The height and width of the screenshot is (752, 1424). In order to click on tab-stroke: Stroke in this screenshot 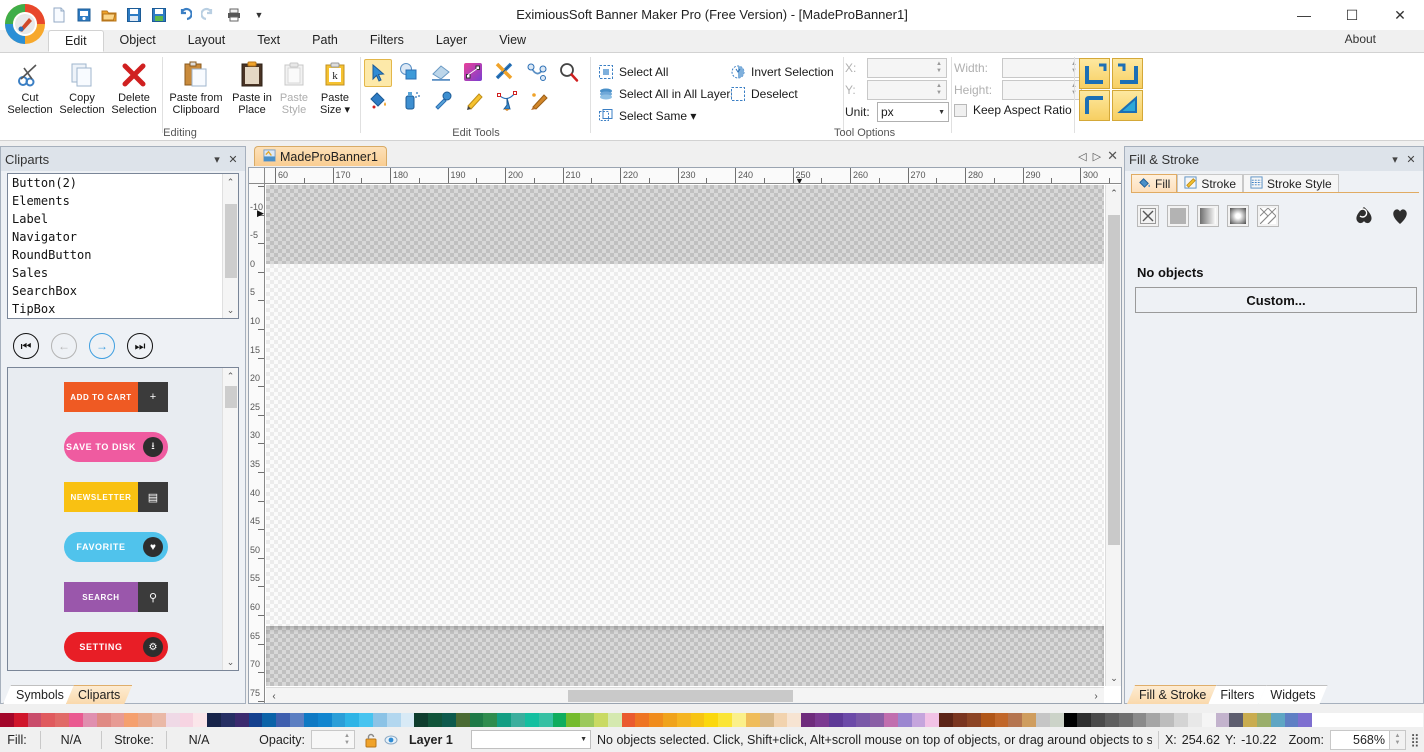, I will do `click(1210, 183)`.